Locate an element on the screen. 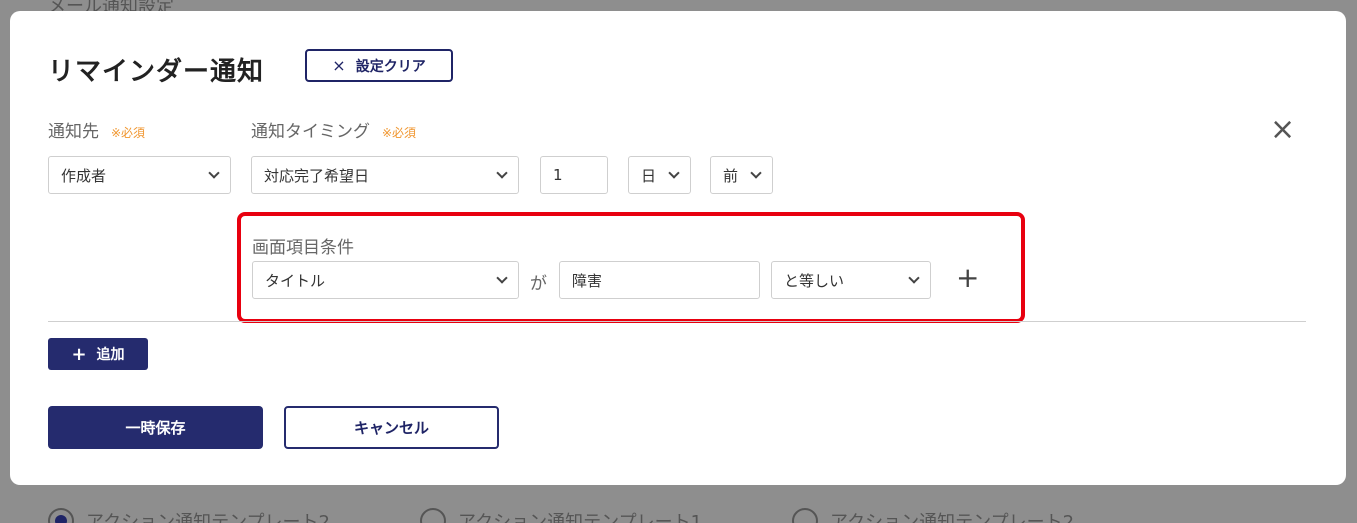 The width and height of the screenshot is (1357, 523). condition-field-value: タイトル is located at coordinates (295, 280).